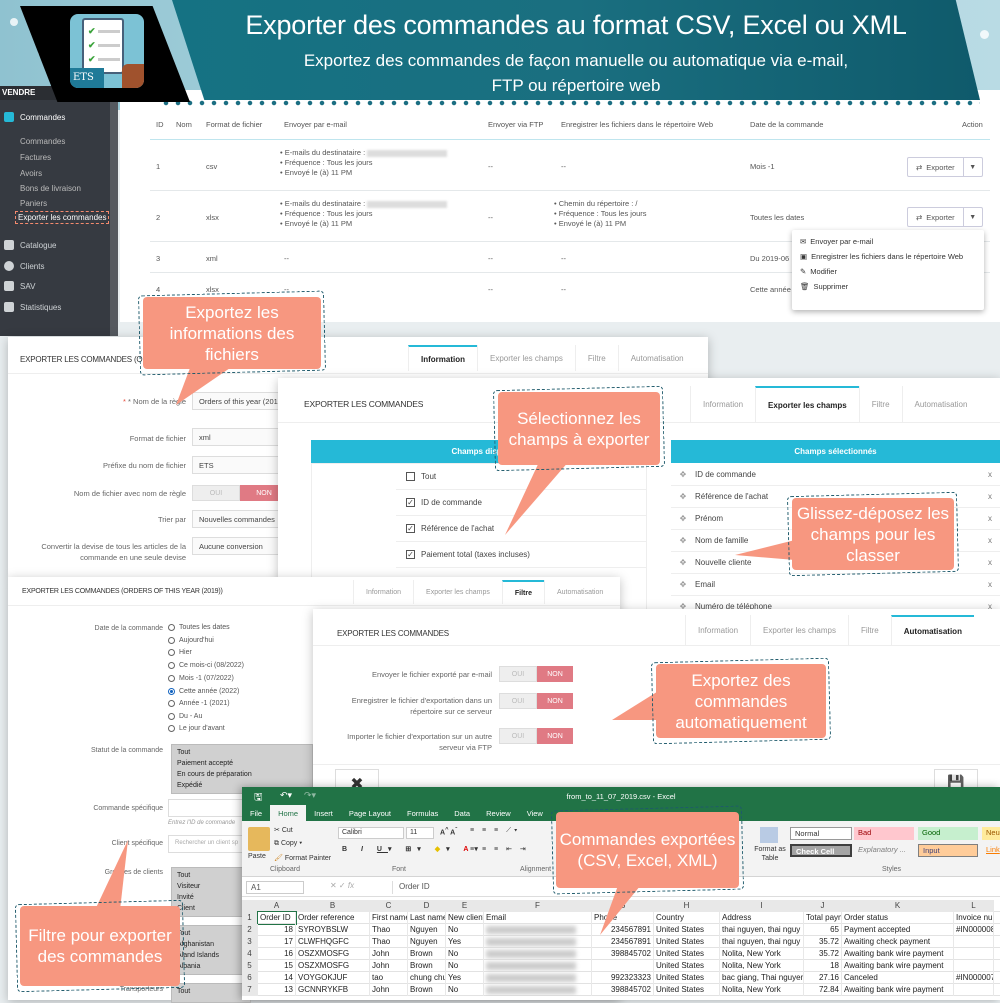 This screenshot has width=1000, height=1003. I want to click on multiselect-option: Visiteur, so click(211, 886).